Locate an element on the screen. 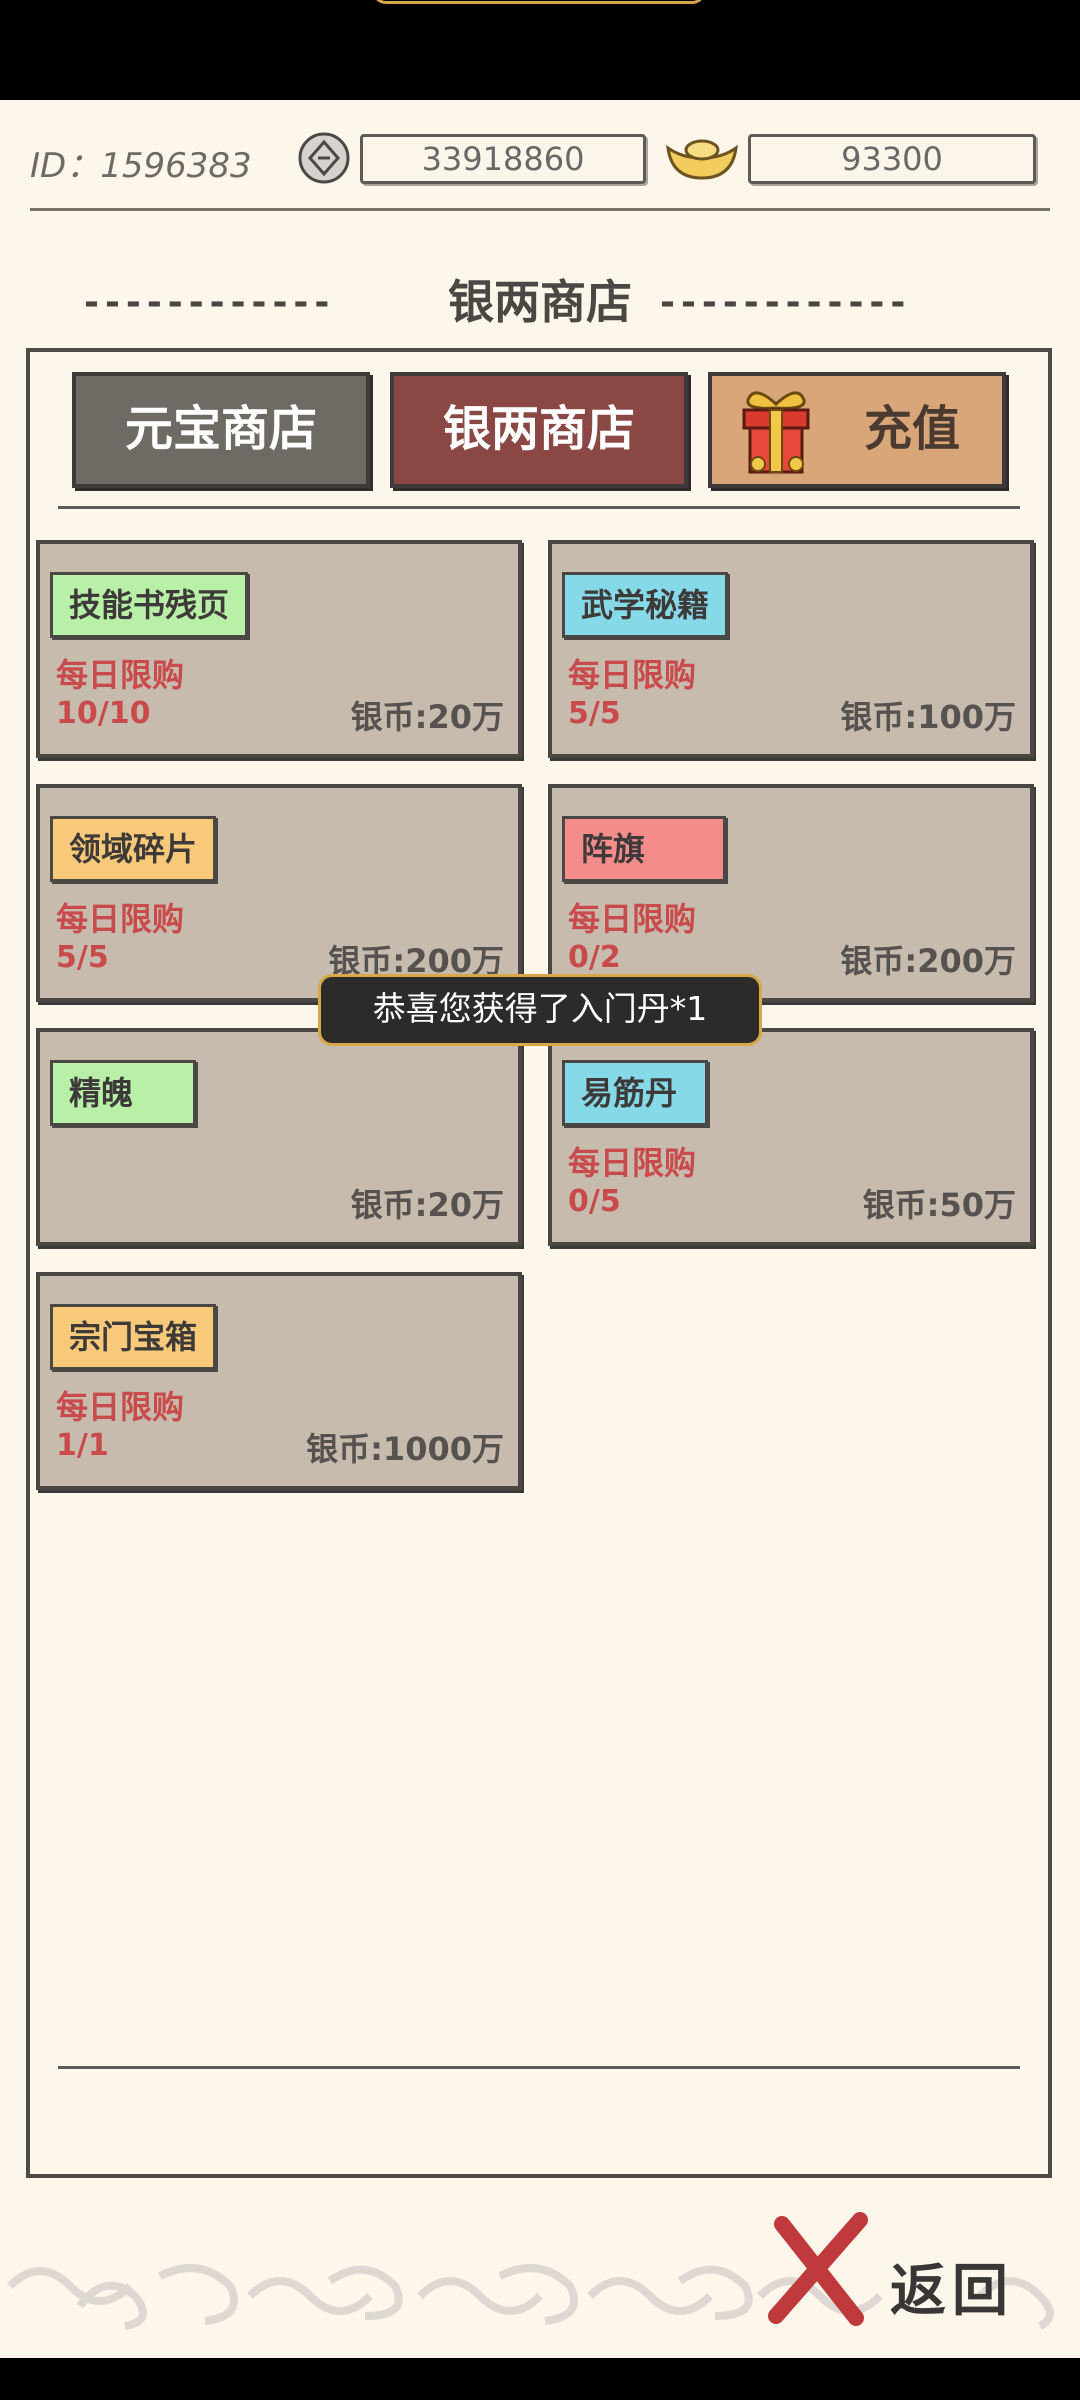 The image size is (1080, 2400). purchase-count: 1/1 is located at coordinates (82, 1445).